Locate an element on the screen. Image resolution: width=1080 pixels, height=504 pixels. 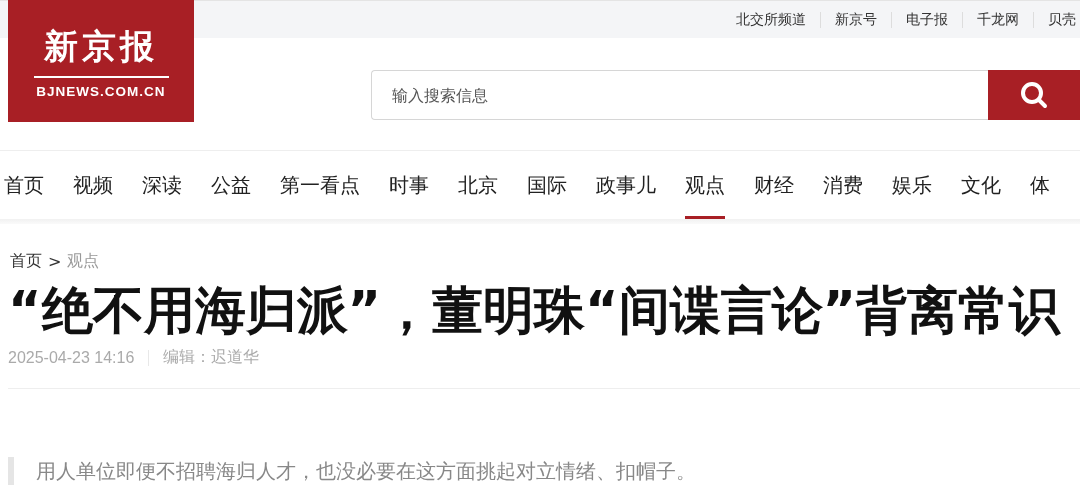
search-field: 输入搜索信息 is located at coordinates (679, 95).